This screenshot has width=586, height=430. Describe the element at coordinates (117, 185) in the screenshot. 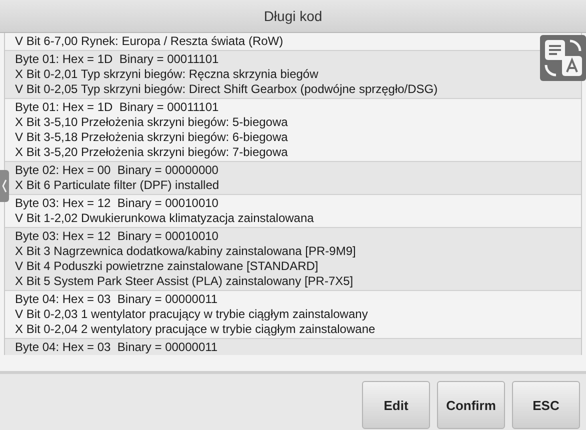

I see `code-line: X Bit 6 Particulate filter (DPF) installed` at that location.